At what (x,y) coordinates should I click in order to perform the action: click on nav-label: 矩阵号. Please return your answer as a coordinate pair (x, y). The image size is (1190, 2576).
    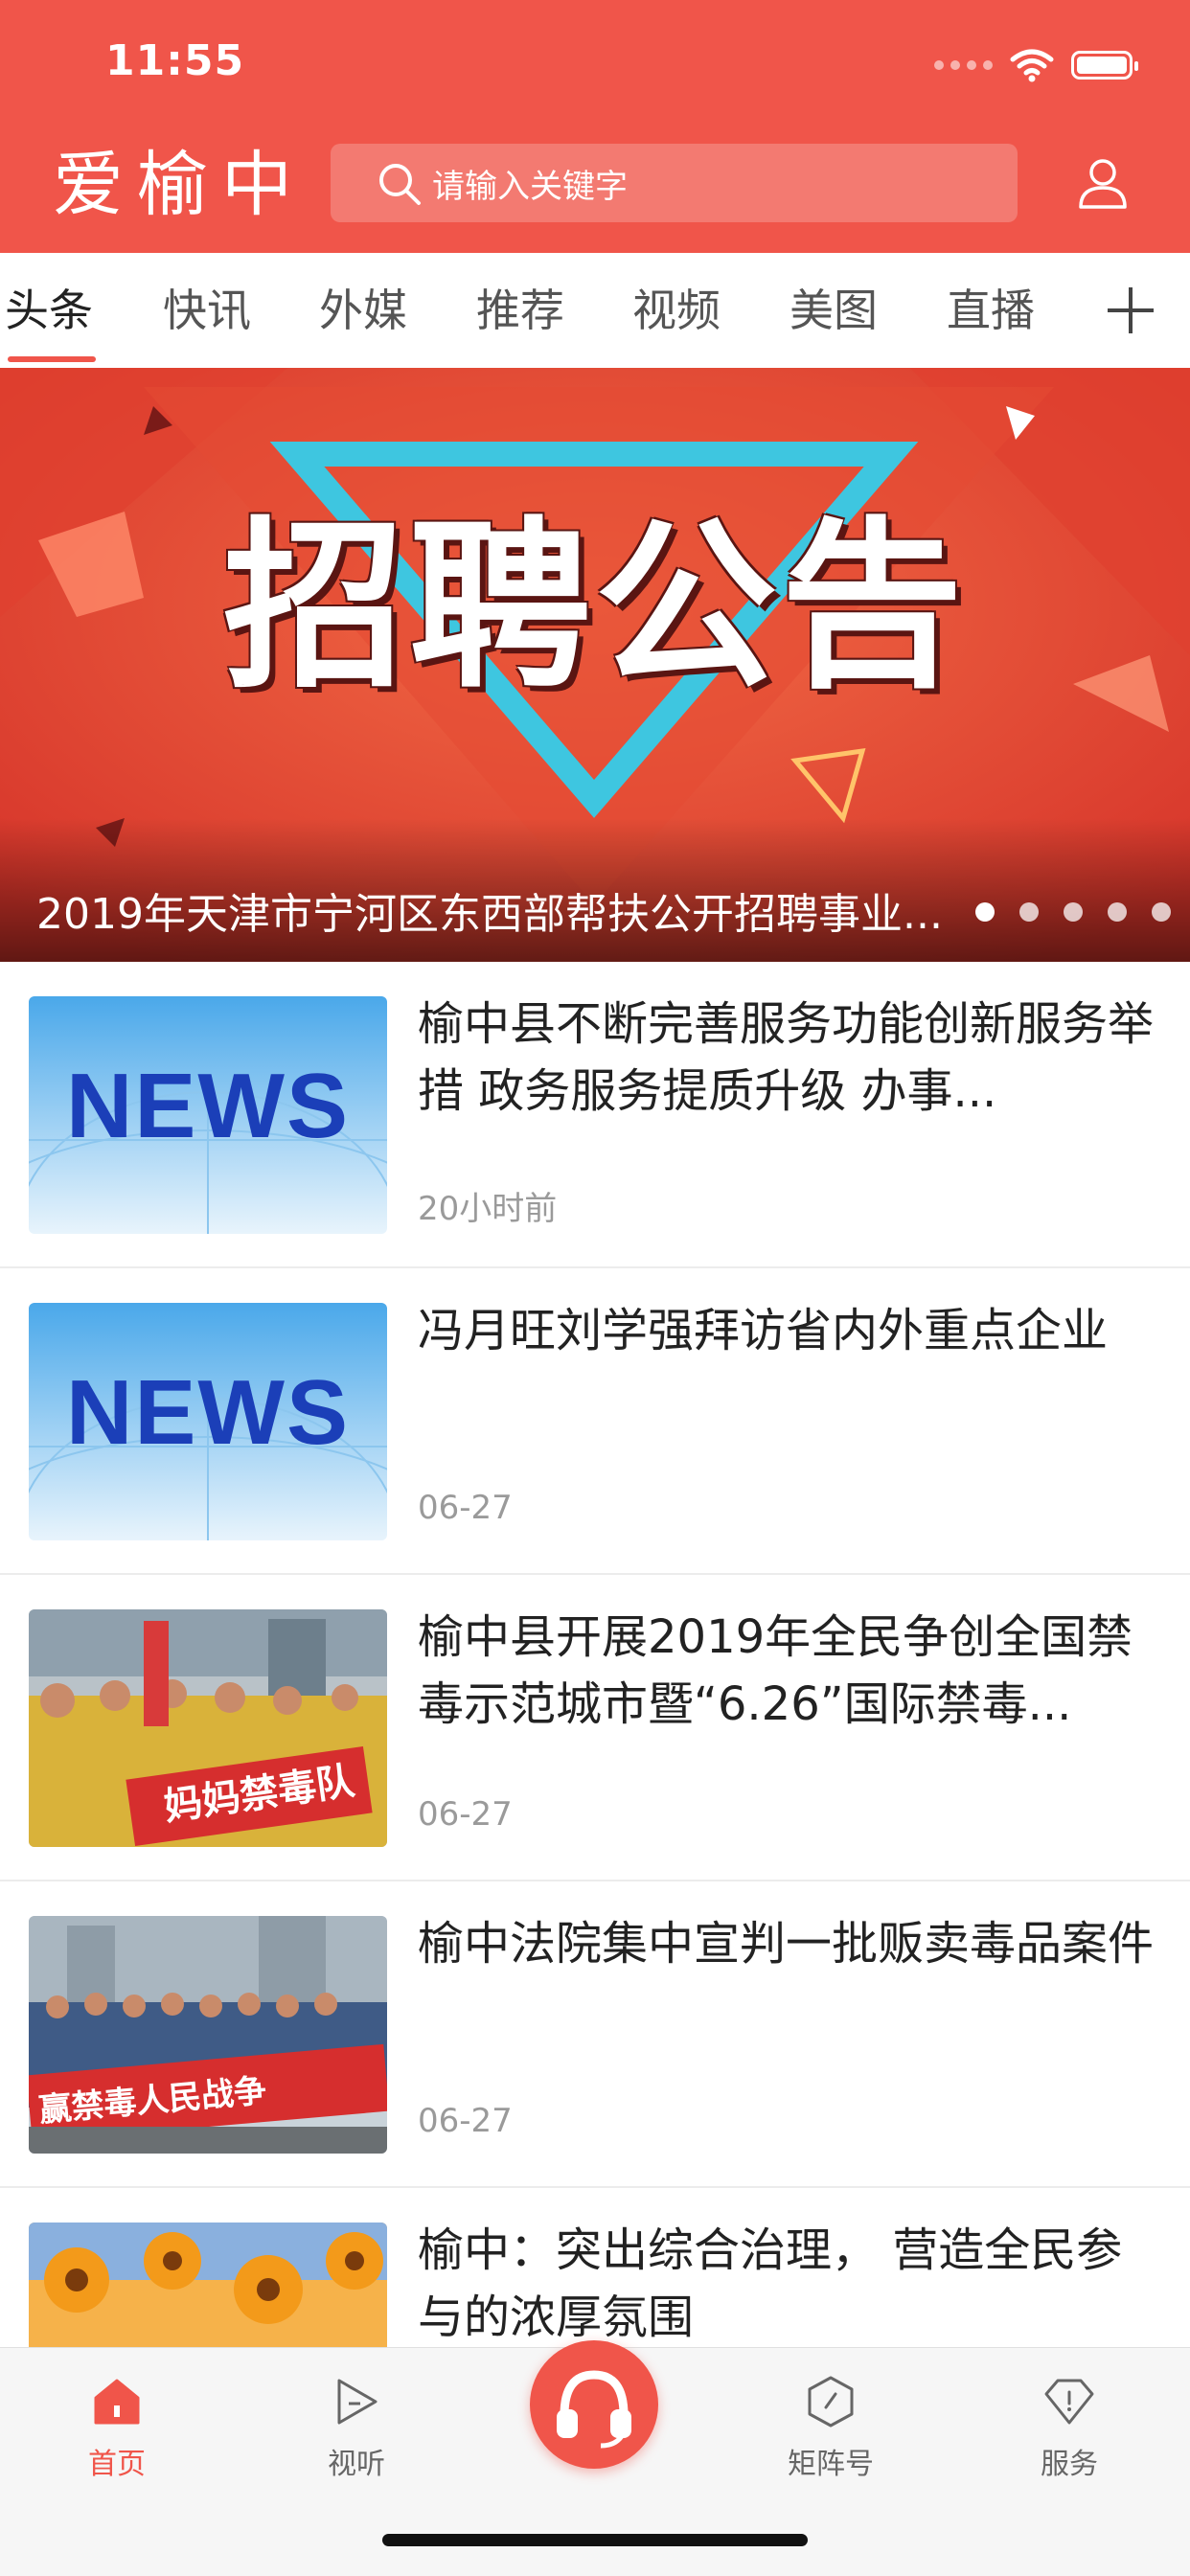
    Looking at the image, I should click on (831, 2464).